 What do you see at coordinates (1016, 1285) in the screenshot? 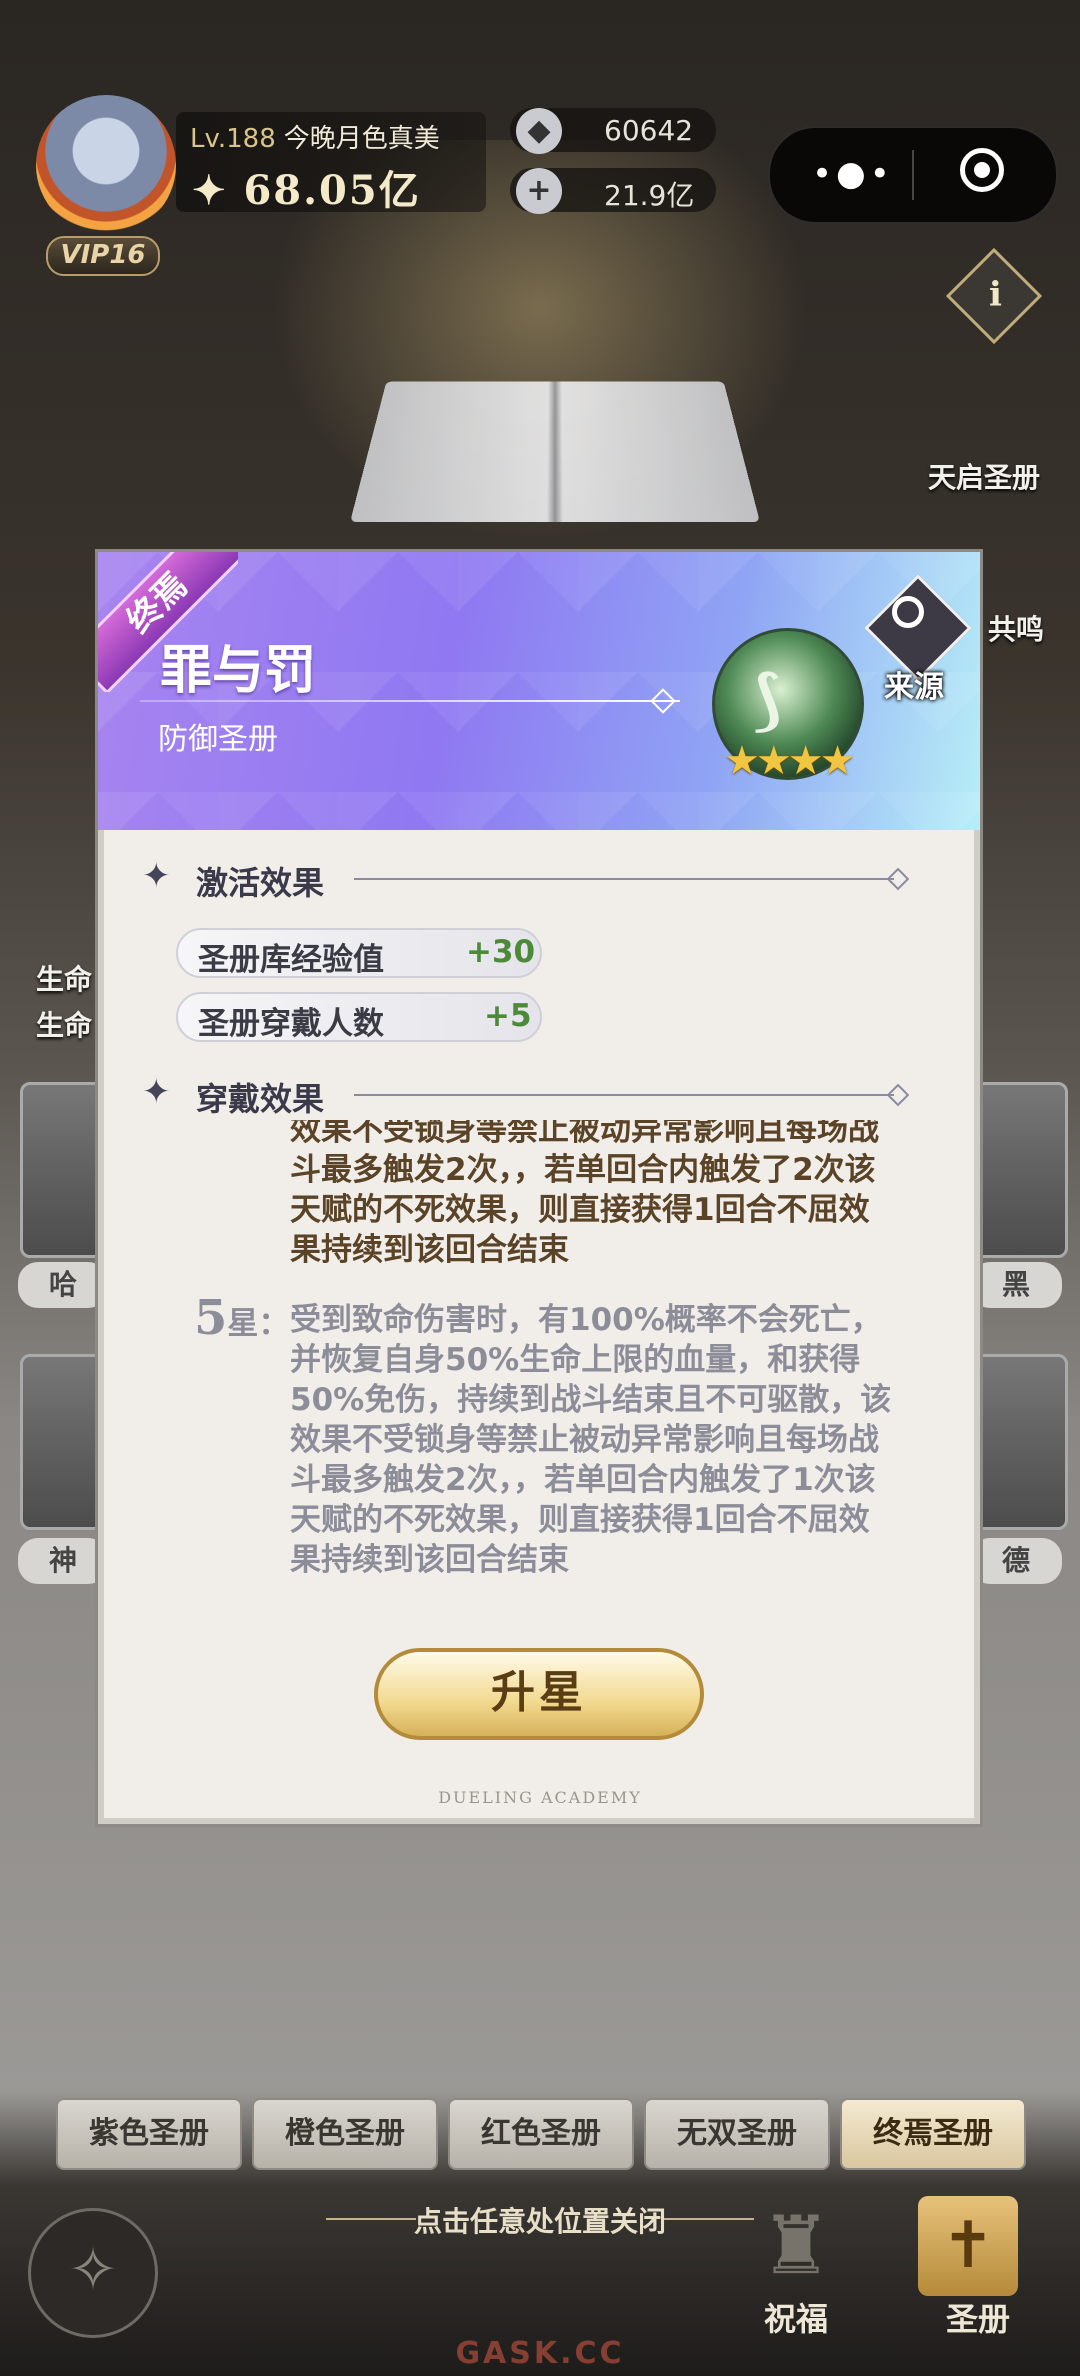
I see `right-card-1-name: 黑` at bounding box center [1016, 1285].